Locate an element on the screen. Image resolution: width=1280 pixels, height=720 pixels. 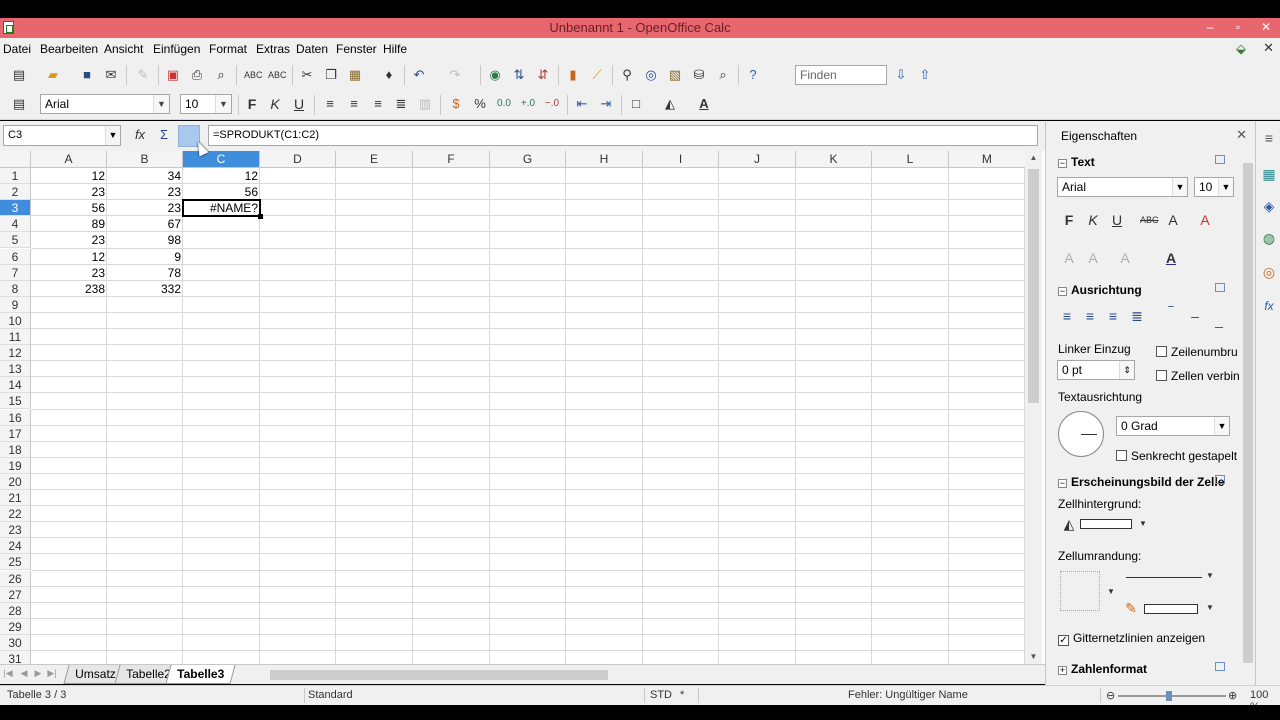
chart-icon: ▮ is located at coordinates (573, 75).